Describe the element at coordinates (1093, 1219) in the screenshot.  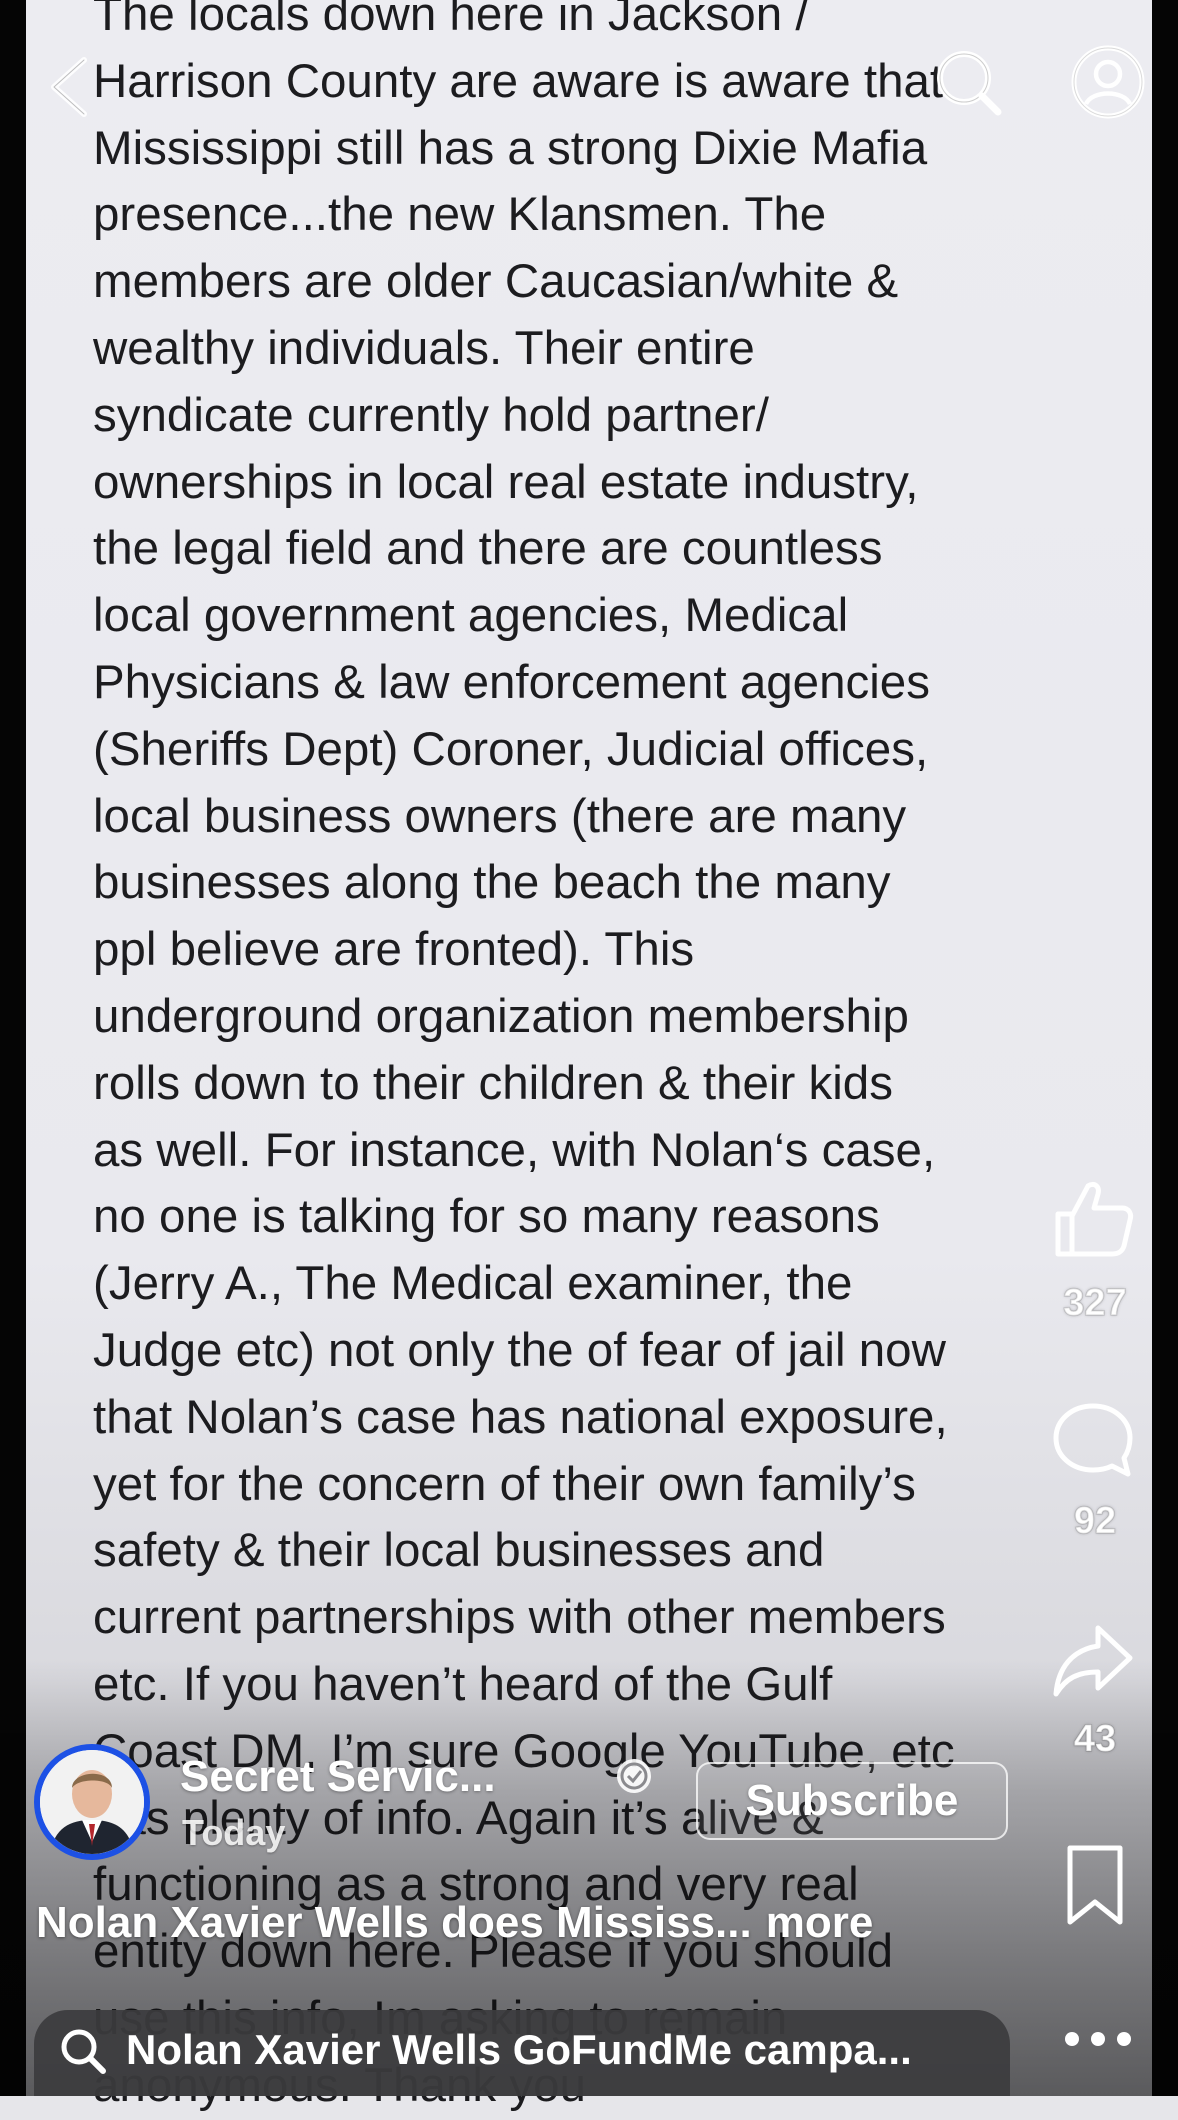
I see `thumbs-up-icon` at that location.